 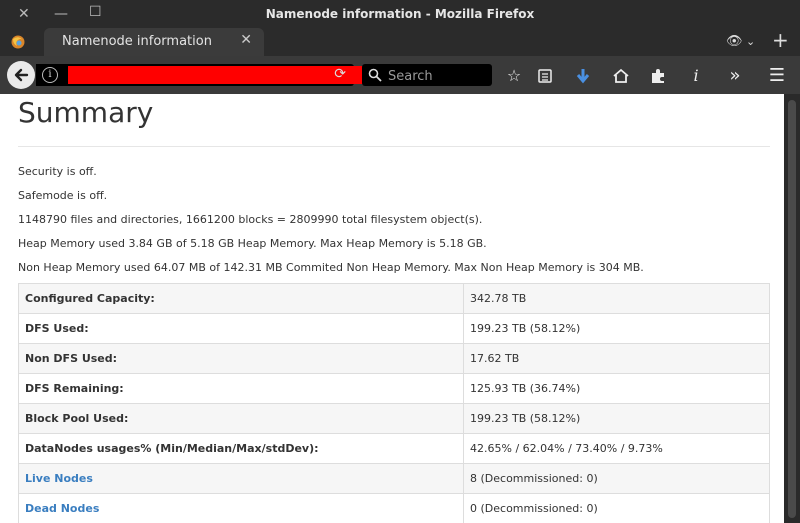 I want to click on dead-nodes-link: Dead Nodes, so click(x=62, y=508).